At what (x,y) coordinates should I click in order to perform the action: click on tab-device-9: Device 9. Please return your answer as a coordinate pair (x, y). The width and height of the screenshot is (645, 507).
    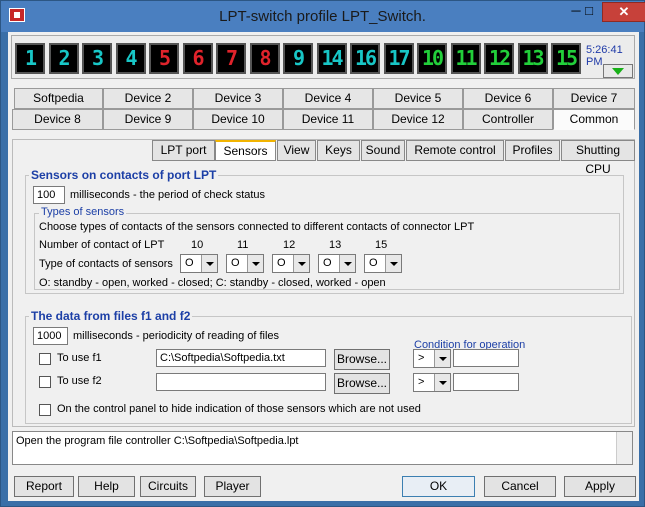
    Looking at the image, I should click on (148, 119).